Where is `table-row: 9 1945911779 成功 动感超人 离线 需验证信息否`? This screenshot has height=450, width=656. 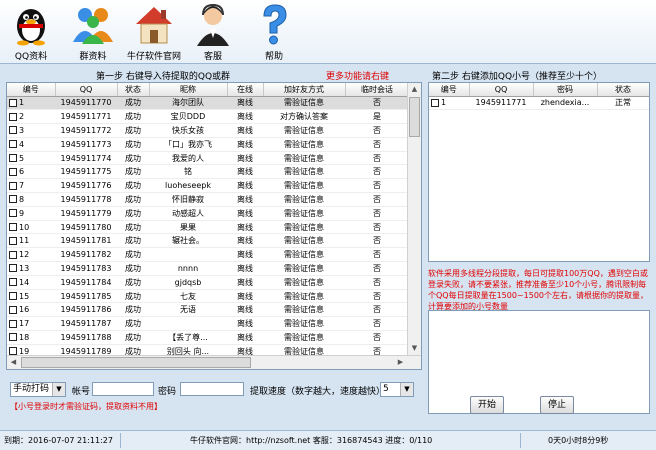
table-row: 9 1945911779 成功 动感超人 离线 需验证信息否 is located at coordinates (208, 213).